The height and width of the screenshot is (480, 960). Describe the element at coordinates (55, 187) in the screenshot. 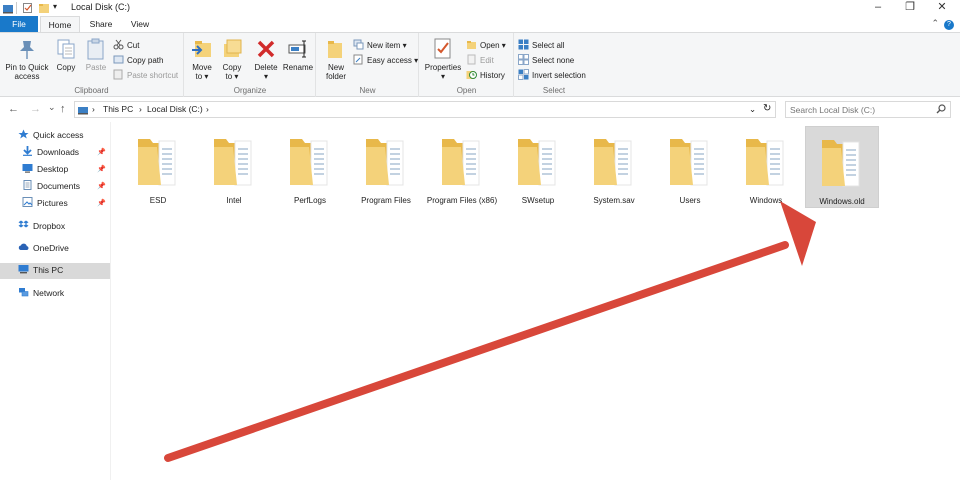

I see `nav-item-documents: Documents 📌` at that location.